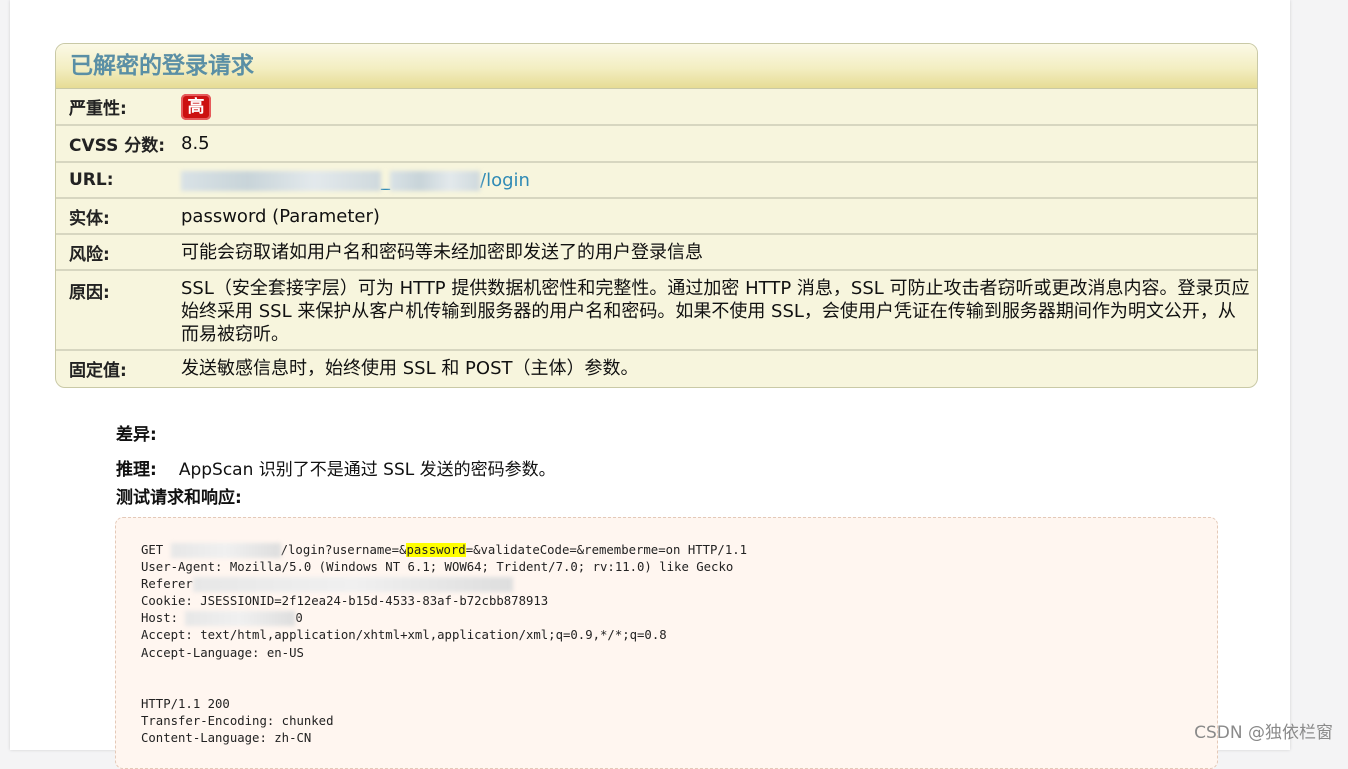 The height and width of the screenshot is (769, 1348). I want to click on redacted-referer, so click(352, 585).